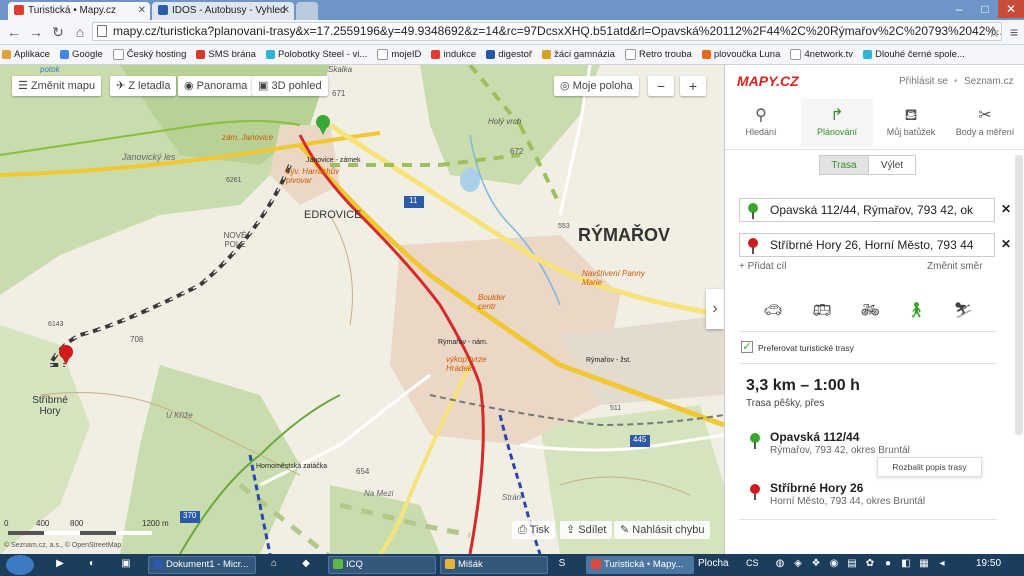 The height and width of the screenshot is (576, 1024). What do you see at coordinates (79, 11) in the screenshot?
I see `tab-mapy: Turistická • Mapy.cz ✕` at bounding box center [79, 11].